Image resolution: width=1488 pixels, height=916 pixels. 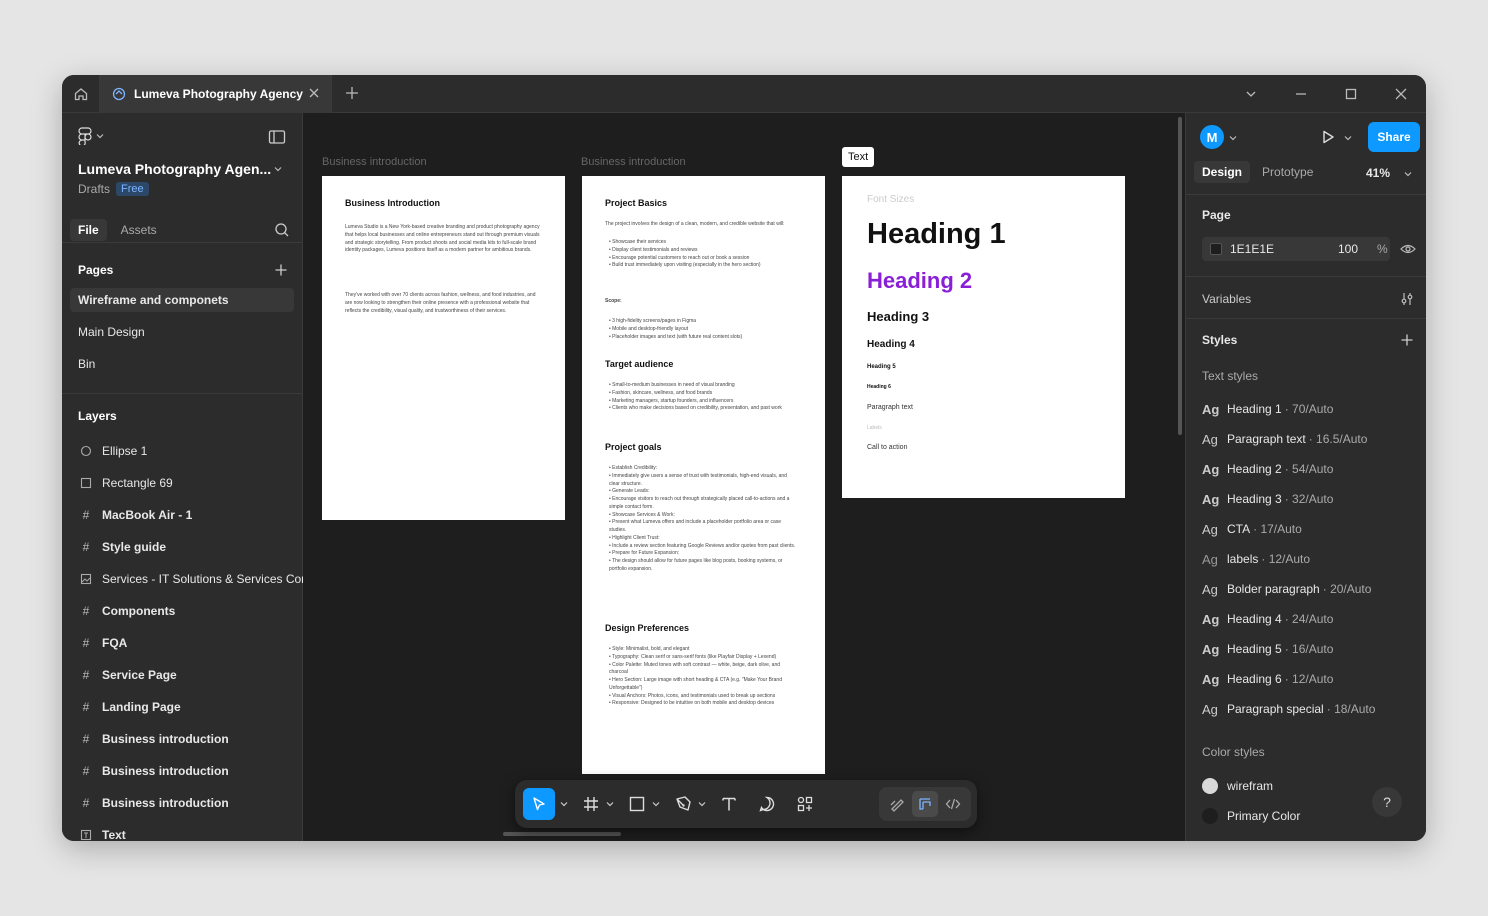 What do you see at coordinates (281, 270) in the screenshot?
I see `add-page-icon` at bounding box center [281, 270].